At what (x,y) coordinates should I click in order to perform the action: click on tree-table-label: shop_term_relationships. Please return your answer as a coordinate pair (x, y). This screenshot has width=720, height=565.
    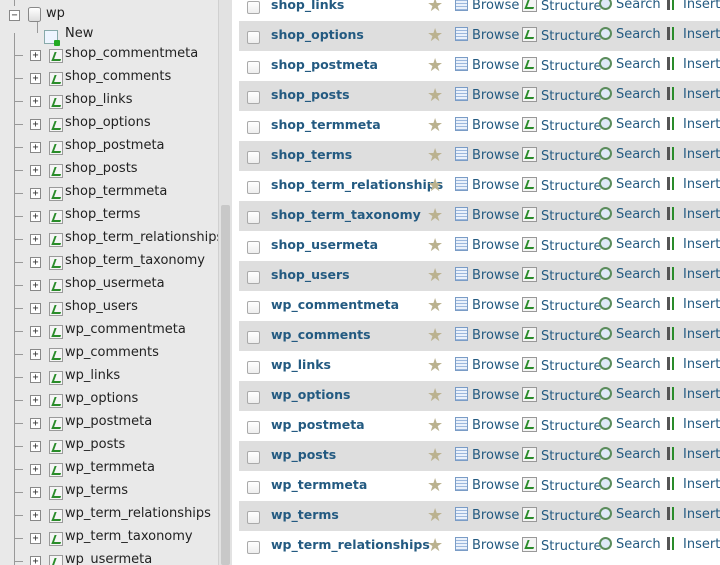
    Looking at the image, I should click on (144, 237).